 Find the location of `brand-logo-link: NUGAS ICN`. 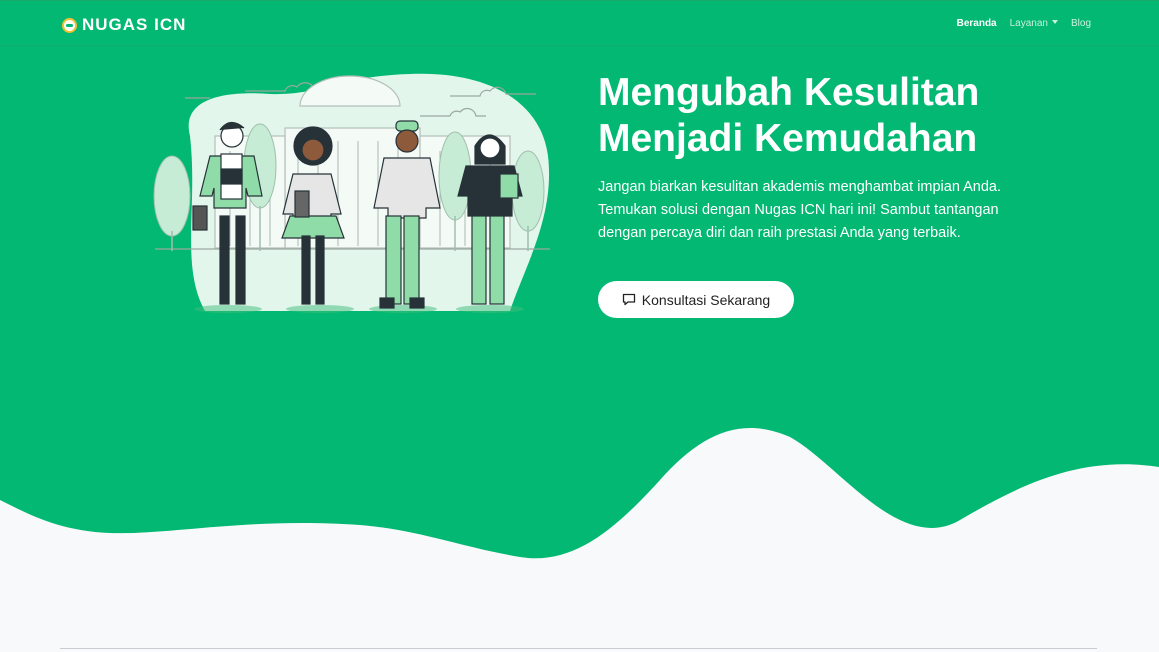

brand-logo-link: NUGAS ICN is located at coordinates (124, 25).